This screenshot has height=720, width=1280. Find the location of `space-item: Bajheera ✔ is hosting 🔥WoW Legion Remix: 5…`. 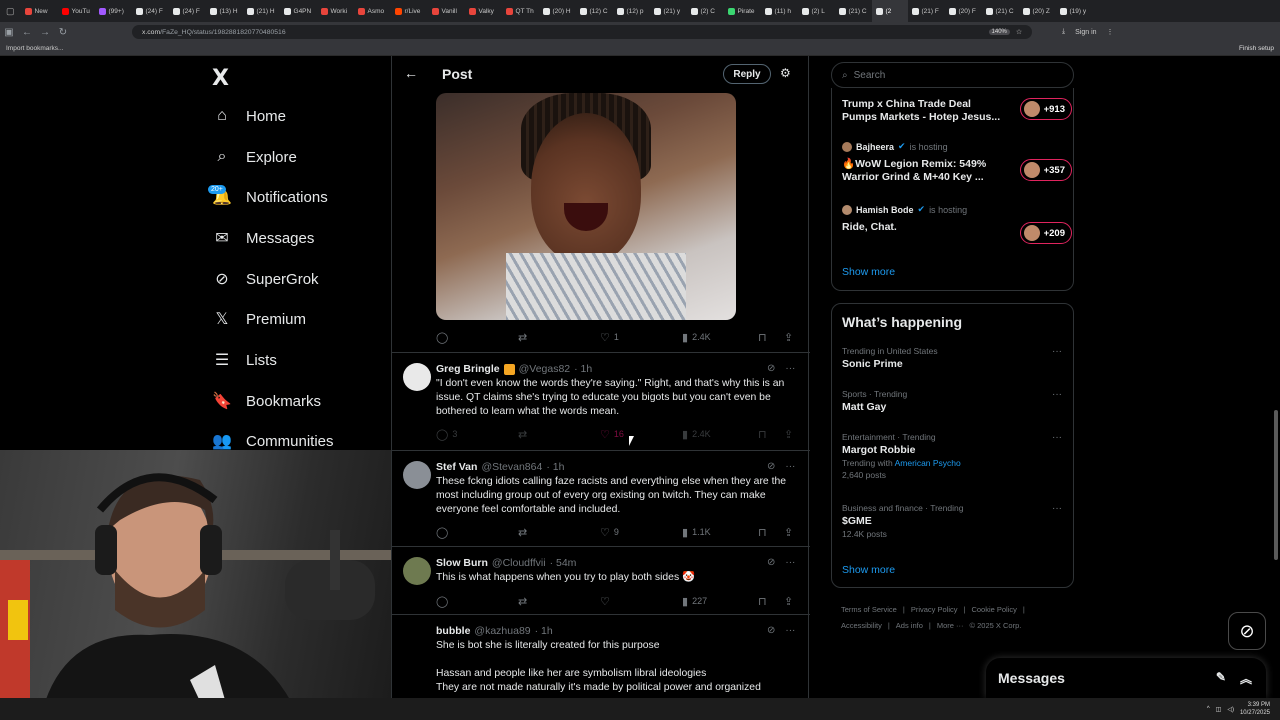

space-item: Bajheera ✔ is hosting 🔥WoW Legion Remix: 5… is located at coordinates (957, 162).